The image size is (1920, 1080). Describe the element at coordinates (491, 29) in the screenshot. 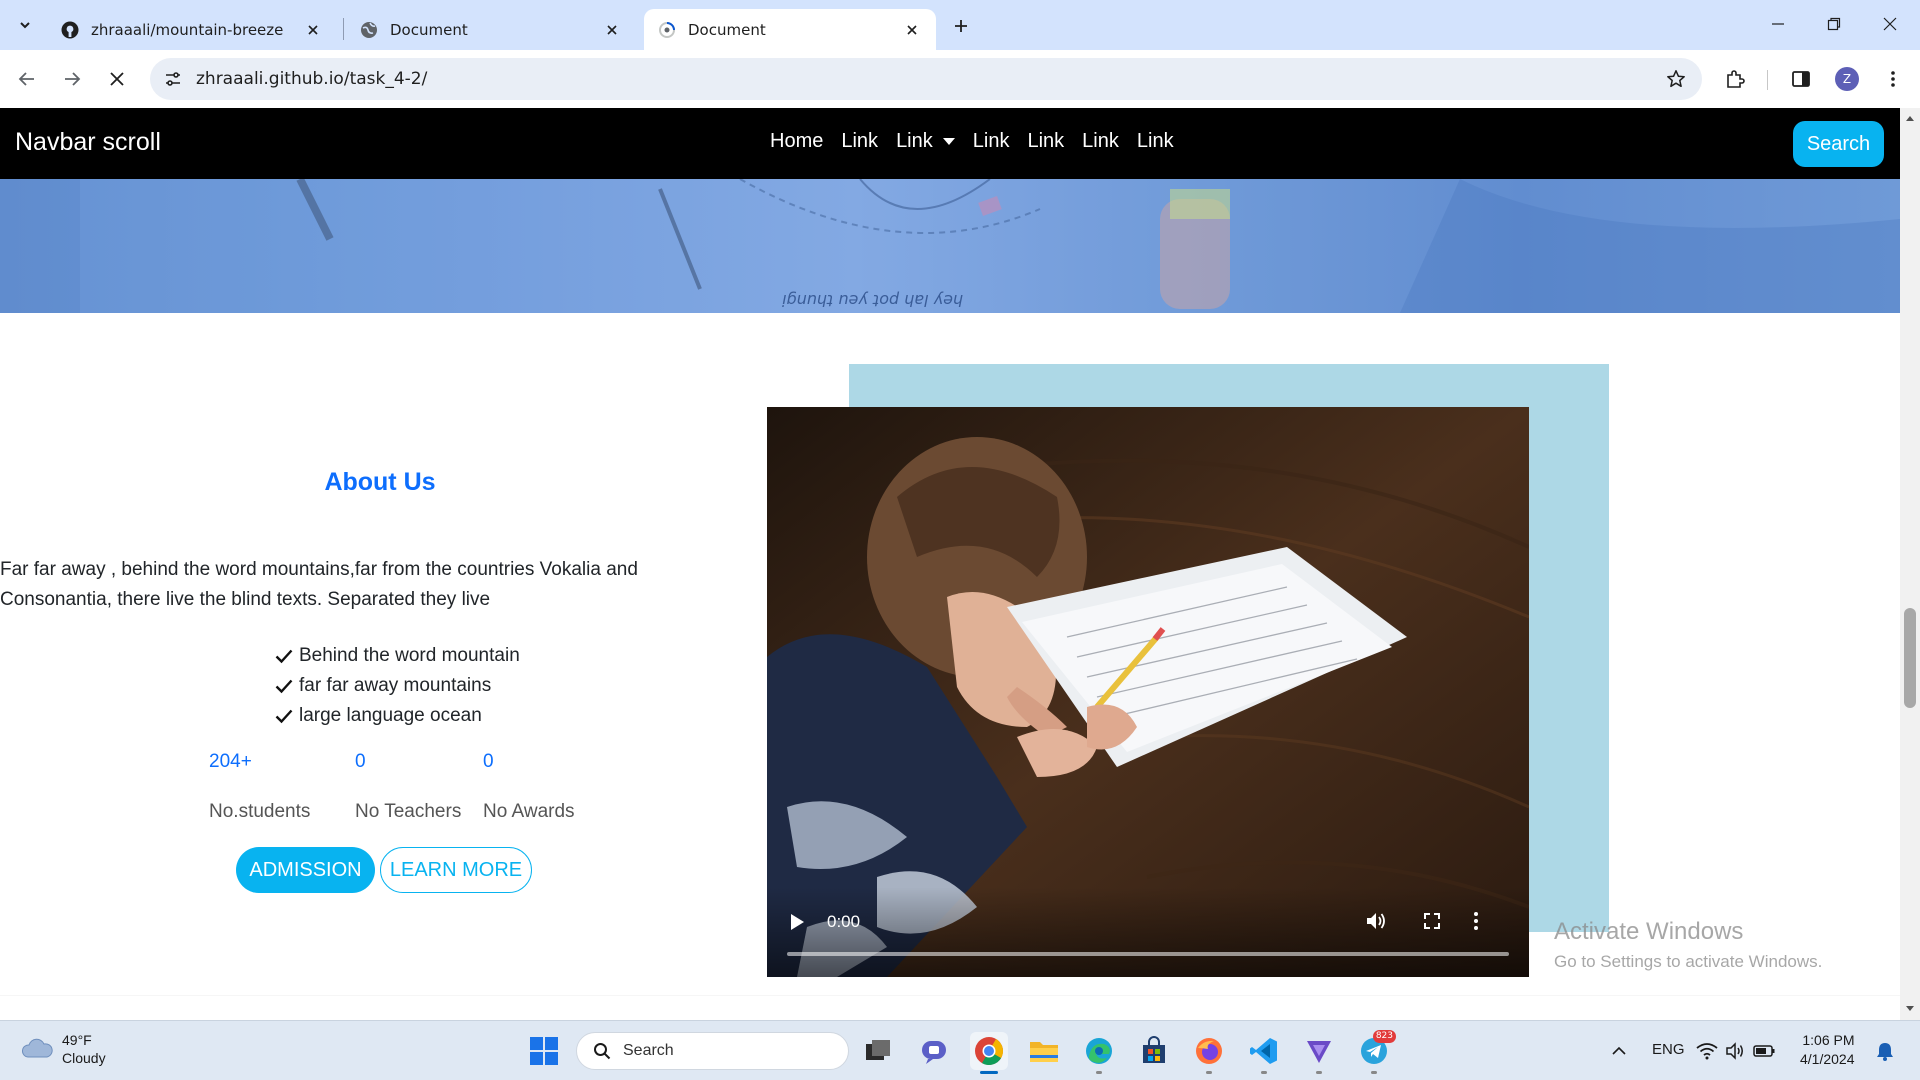

I see `tab-document-1: Document` at that location.